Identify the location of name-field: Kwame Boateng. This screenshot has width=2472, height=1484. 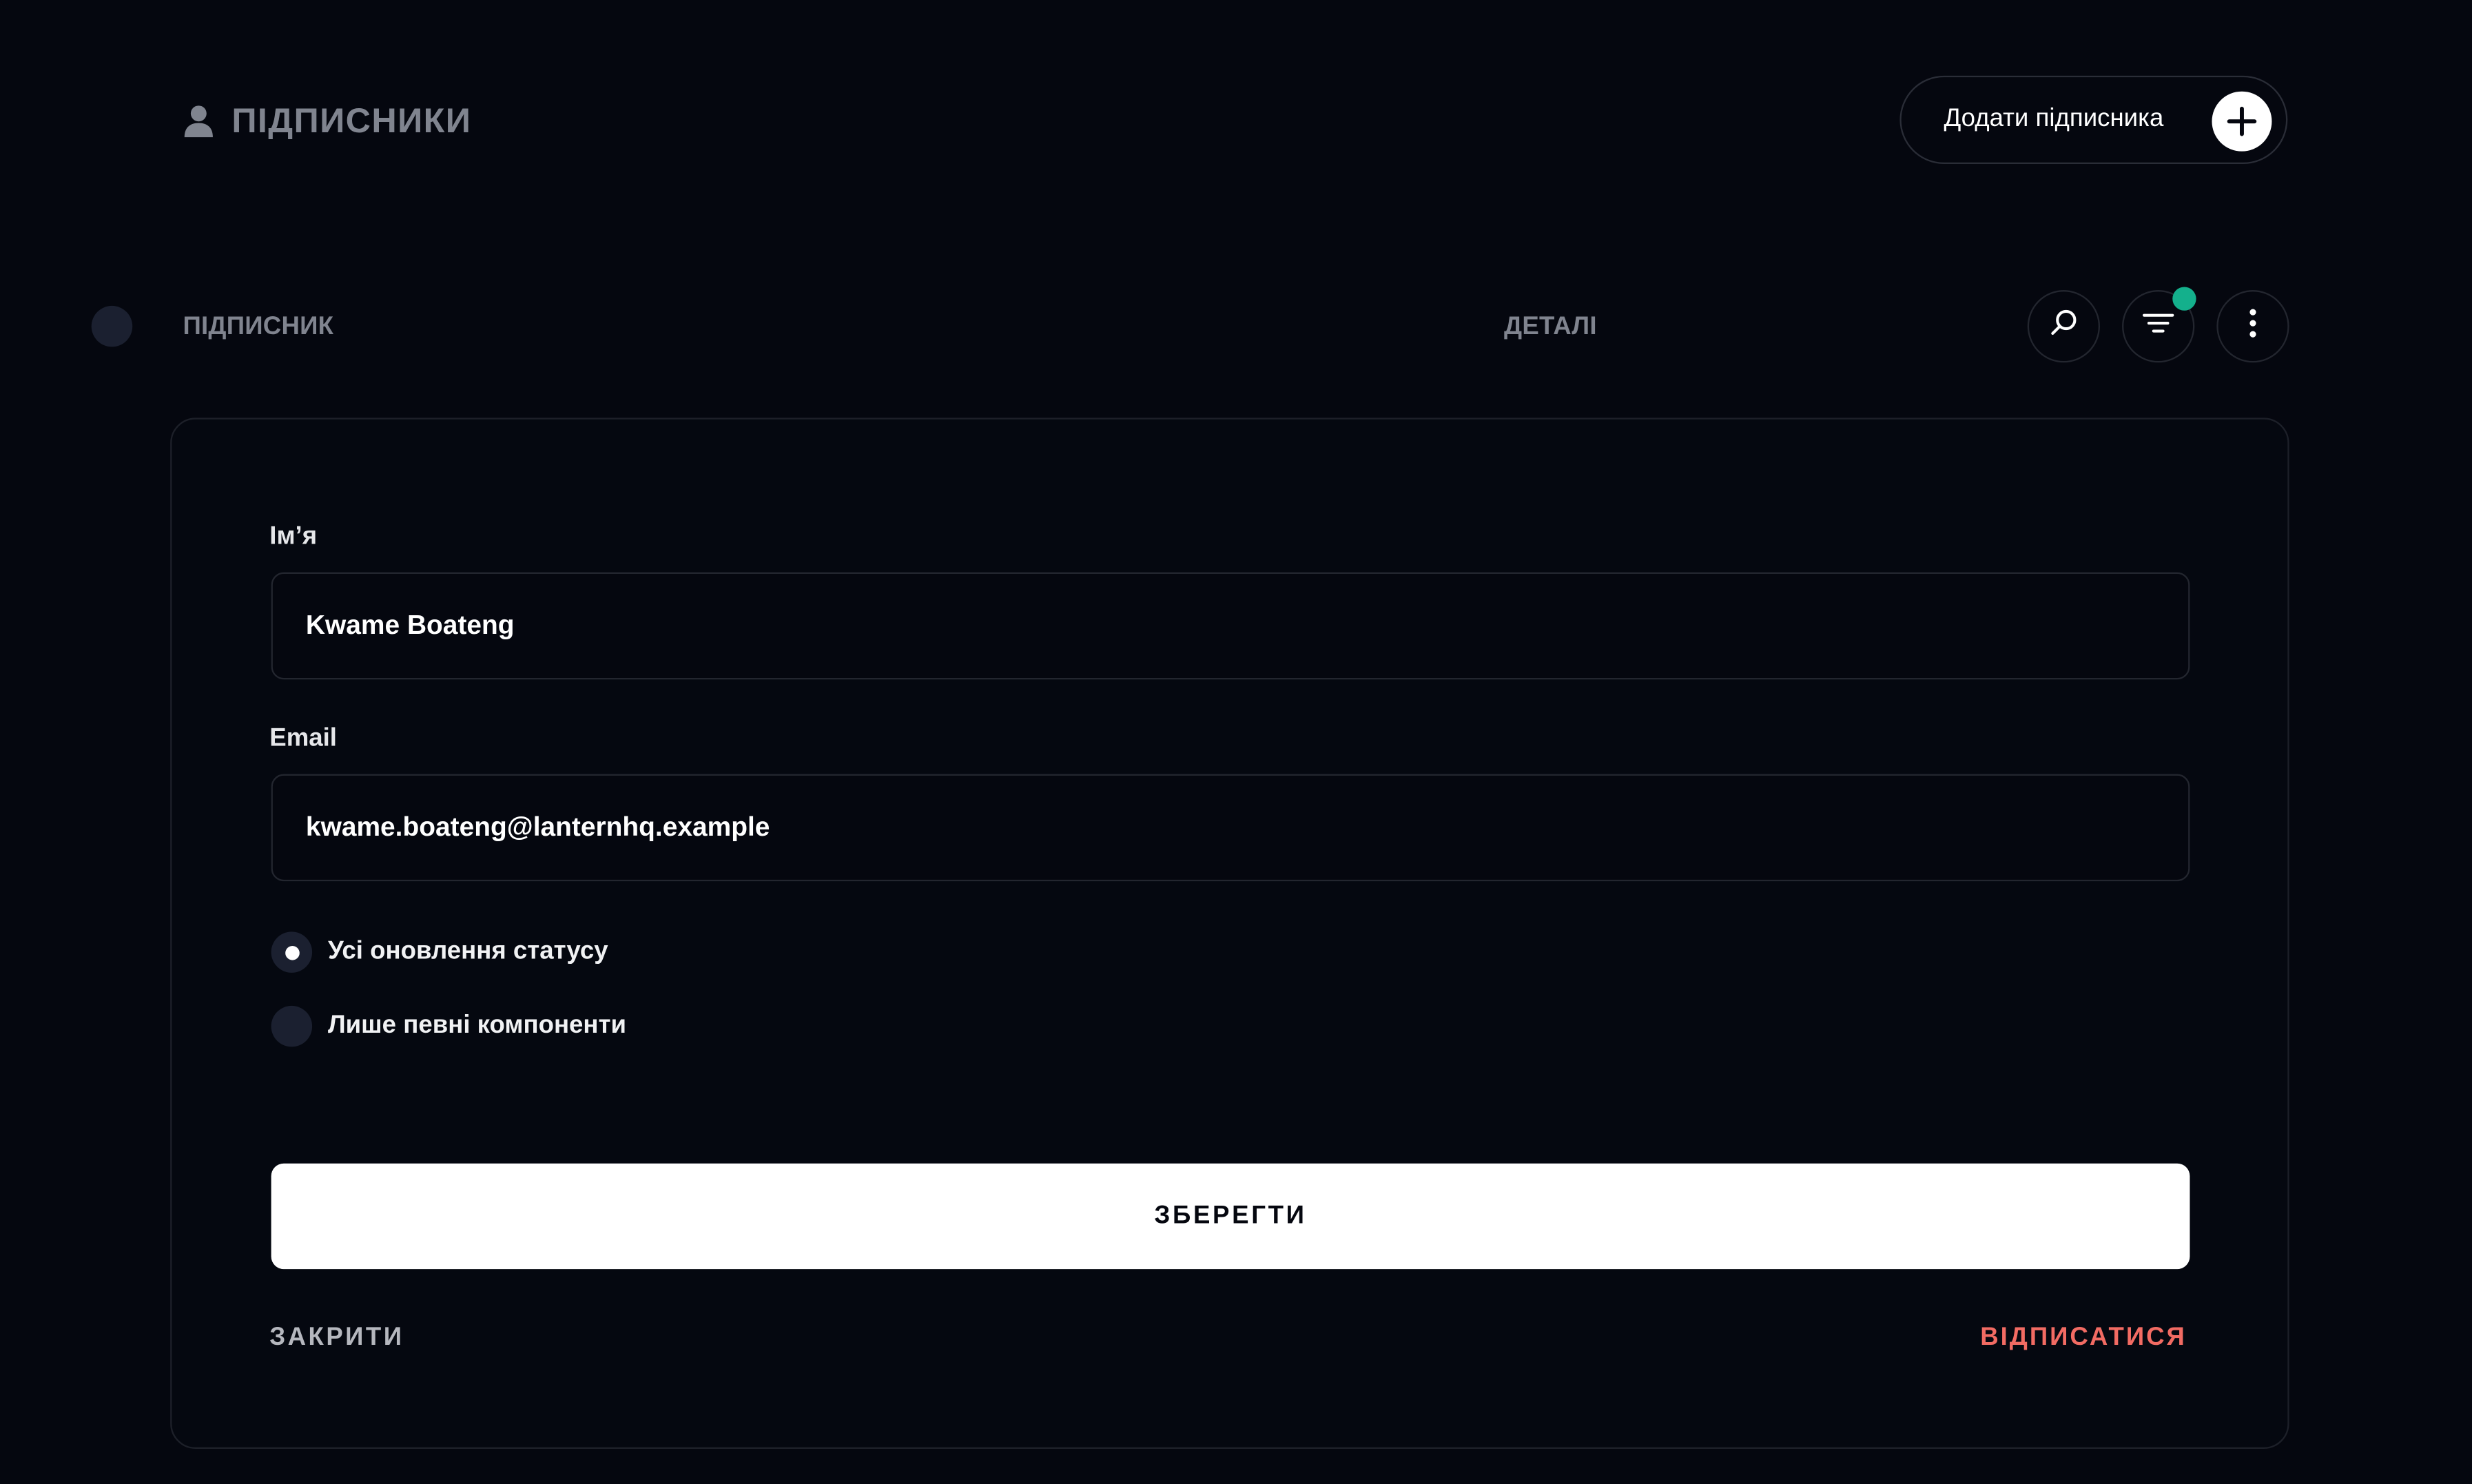
(1230, 626).